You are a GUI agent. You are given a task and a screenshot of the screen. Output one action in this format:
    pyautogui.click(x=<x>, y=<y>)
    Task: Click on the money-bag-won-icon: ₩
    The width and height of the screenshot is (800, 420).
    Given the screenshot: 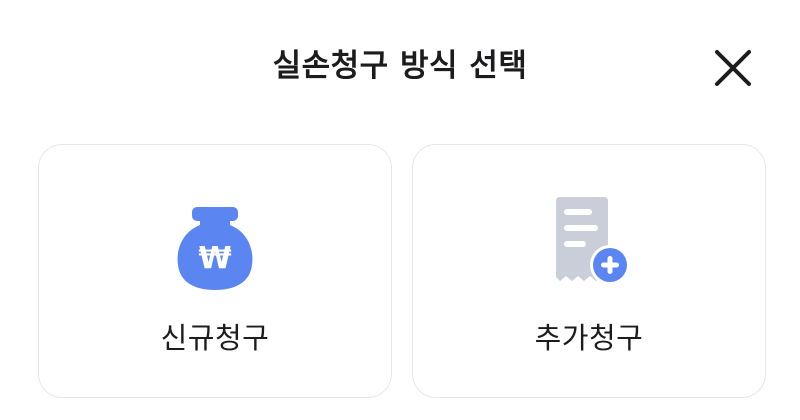 What is the action you would take?
    pyautogui.click(x=215, y=245)
    